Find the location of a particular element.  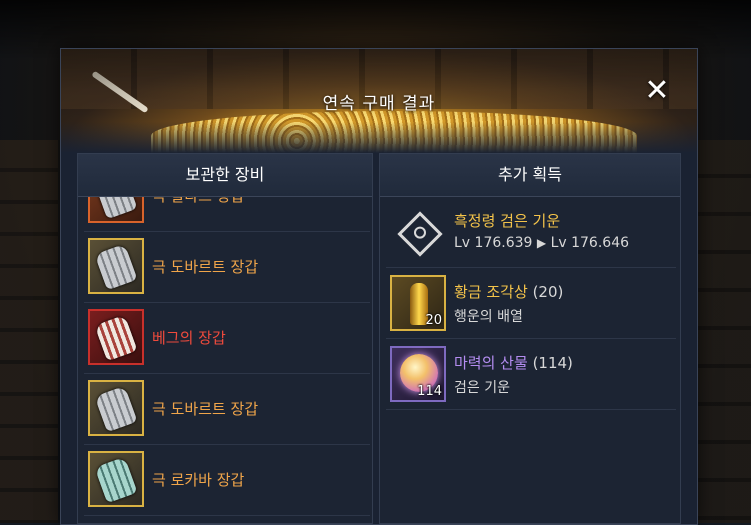

arrow-right-icon: ▶ is located at coordinates (541, 243).